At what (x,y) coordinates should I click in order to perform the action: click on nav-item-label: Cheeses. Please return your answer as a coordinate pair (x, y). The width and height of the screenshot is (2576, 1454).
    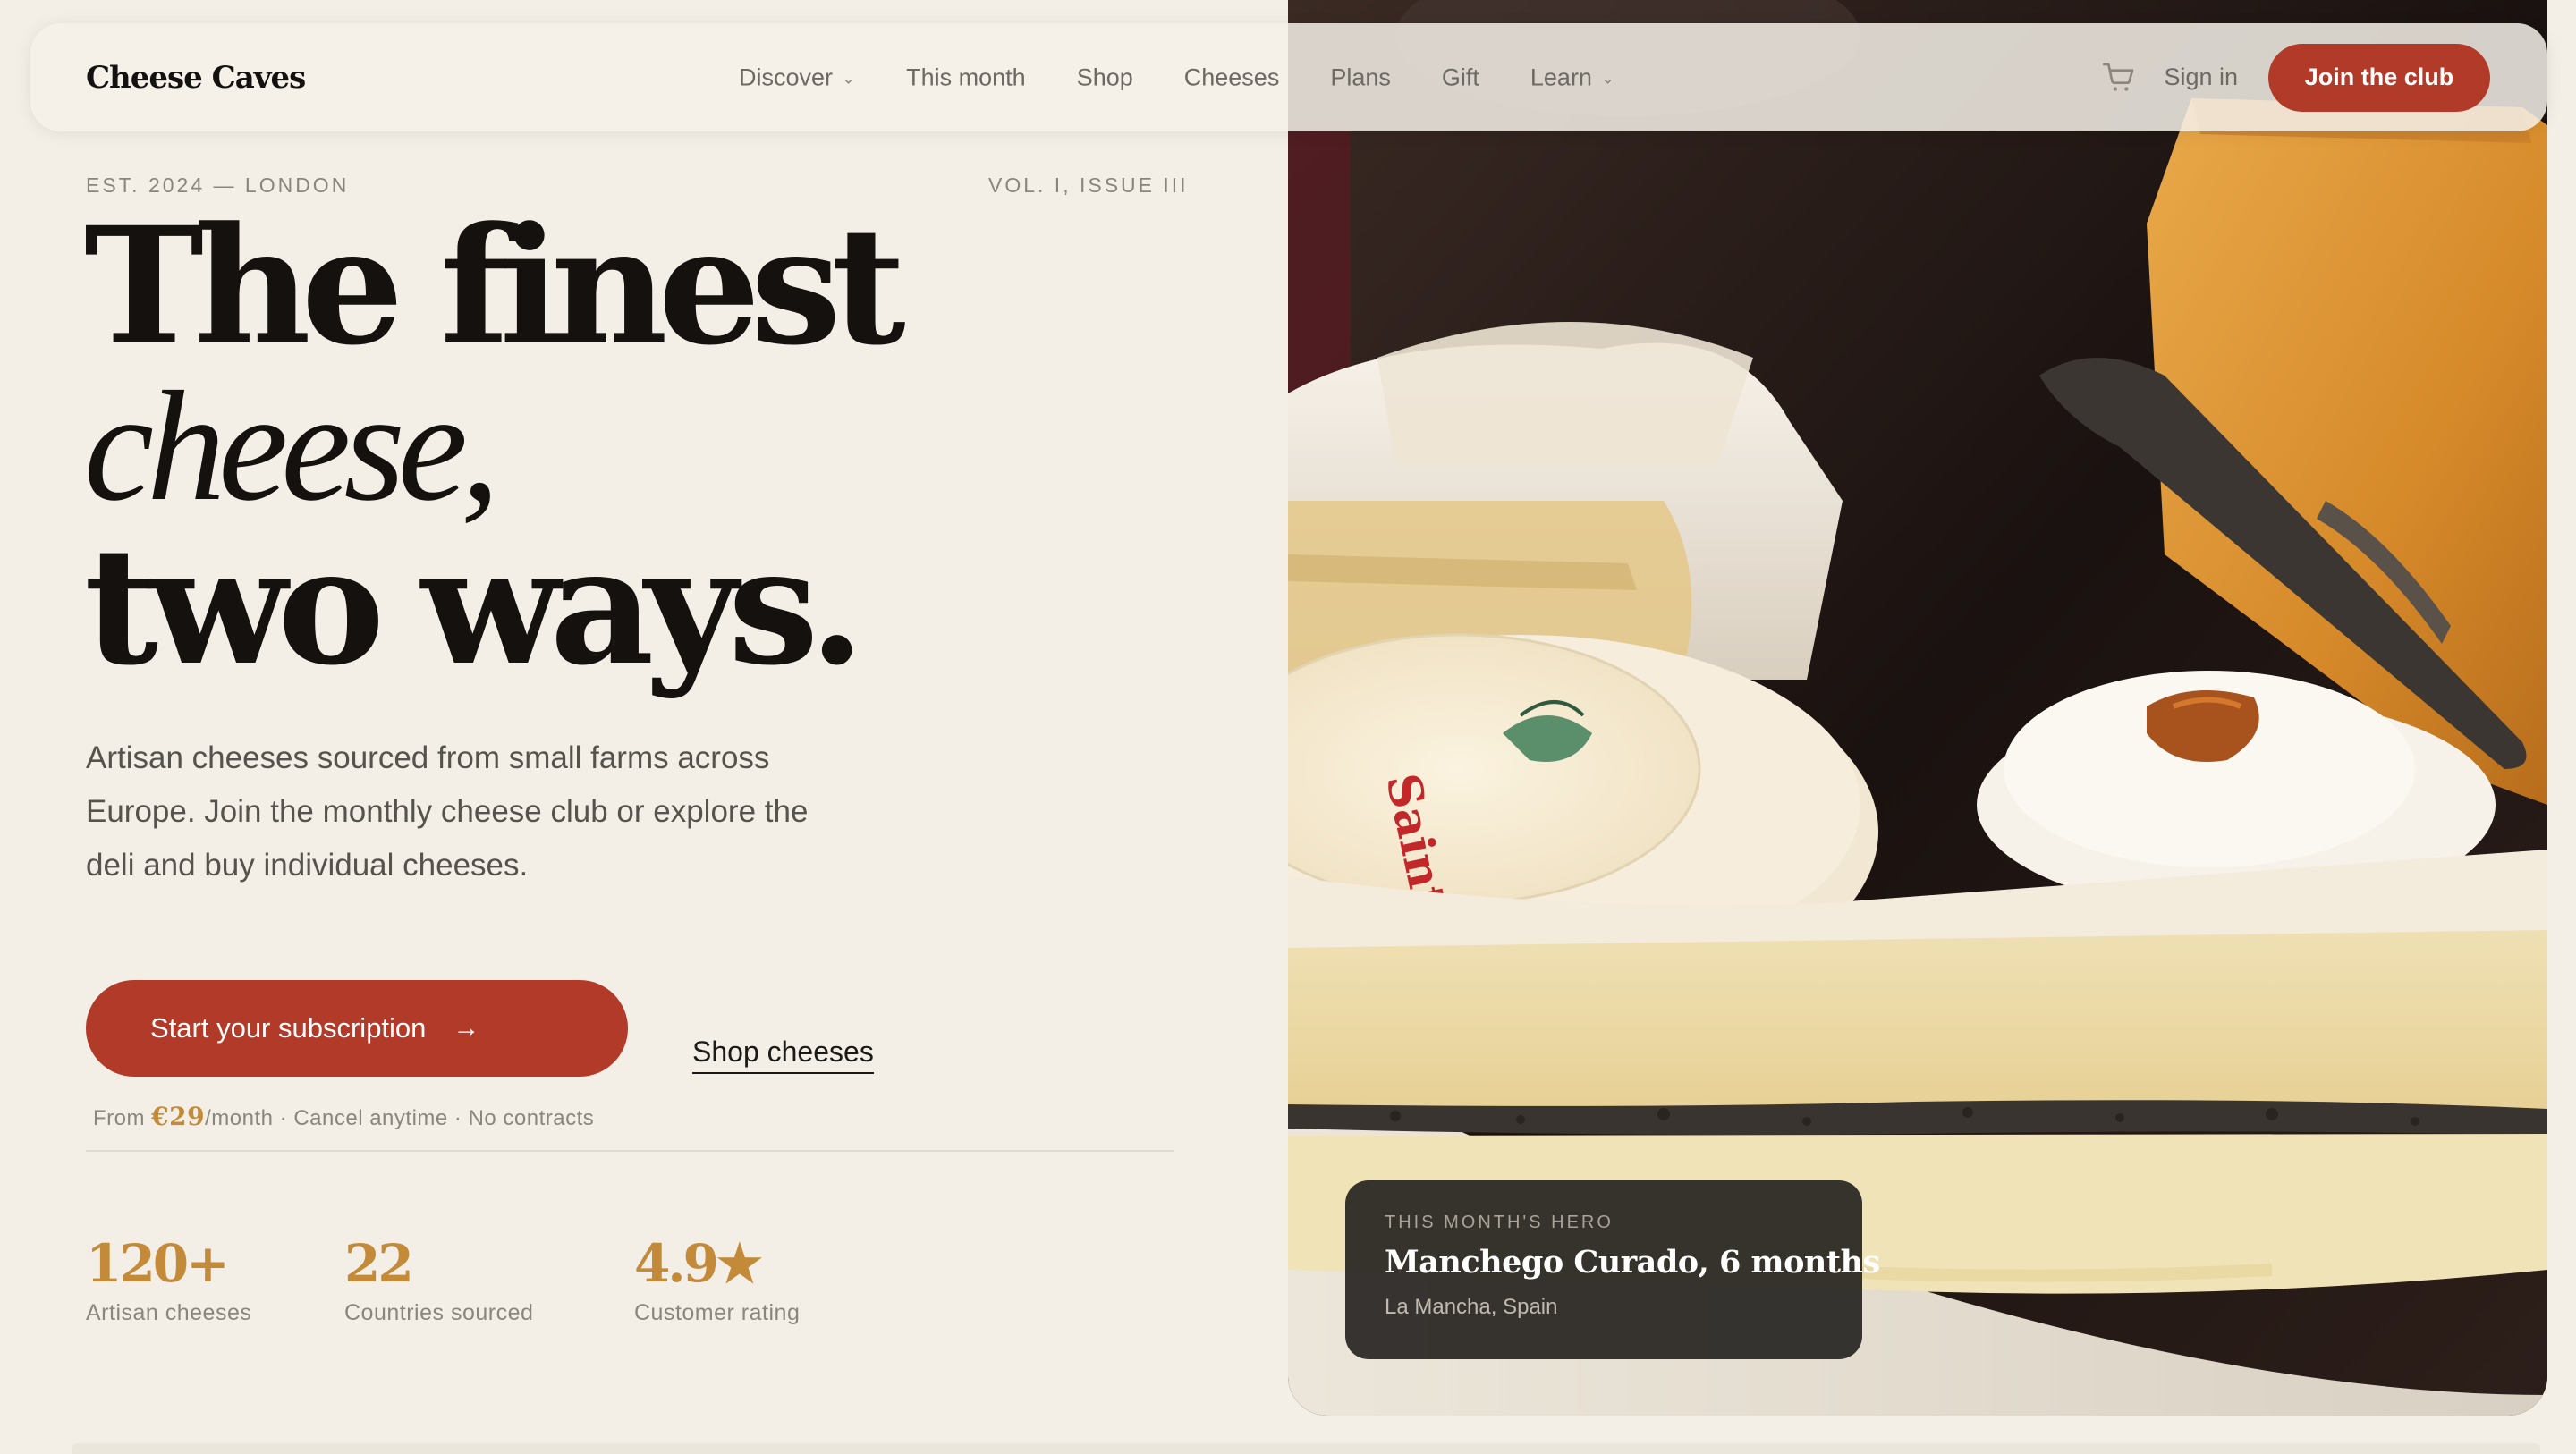
    Looking at the image, I should click on (1231, 77).